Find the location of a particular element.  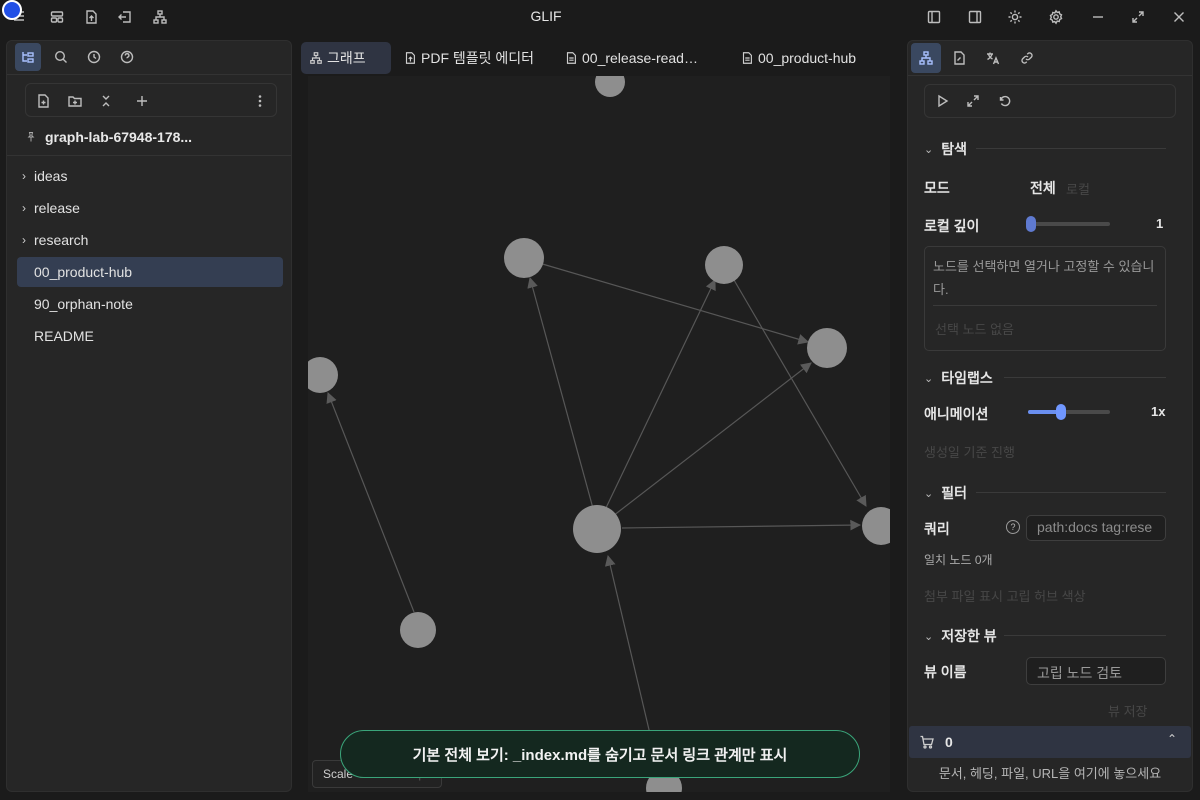

vault-divider is located at coordinates (149, 155).